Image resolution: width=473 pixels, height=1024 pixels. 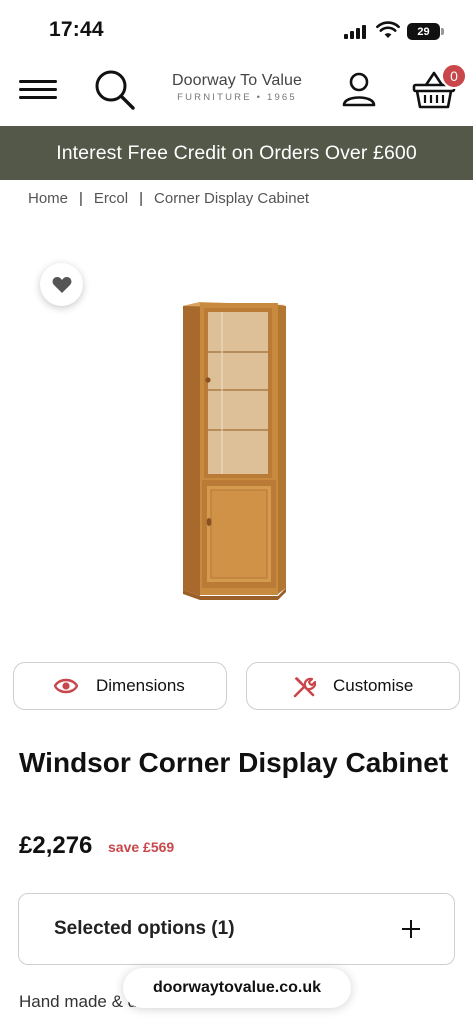 I want to click on dimensions-button: Dimensions, so click(x=120, y=686).